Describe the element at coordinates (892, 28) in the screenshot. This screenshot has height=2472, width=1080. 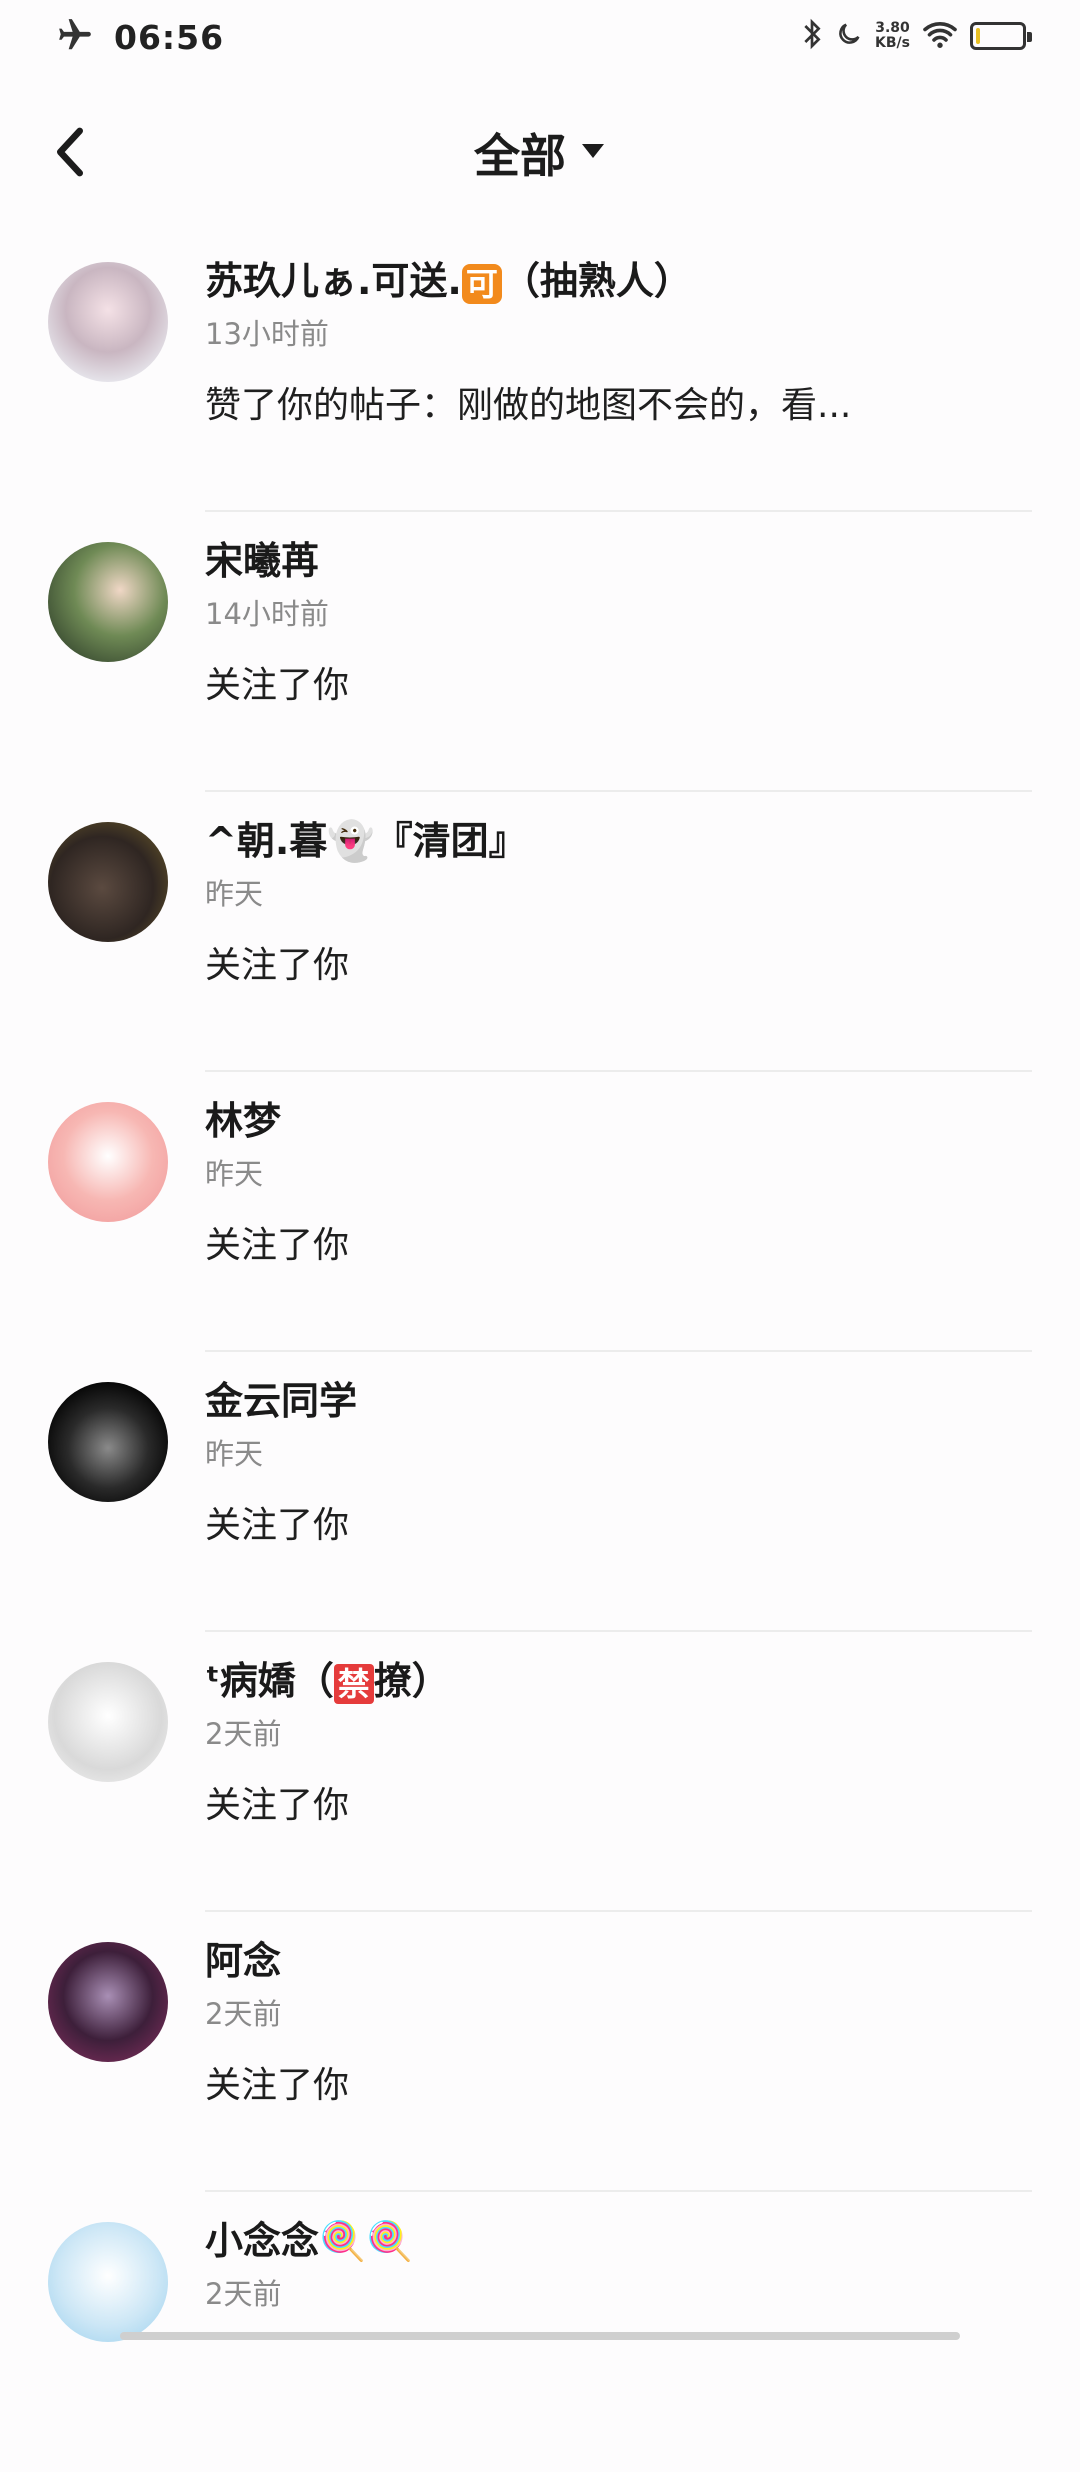
I see `net-speed-value: 3.80` at that location.